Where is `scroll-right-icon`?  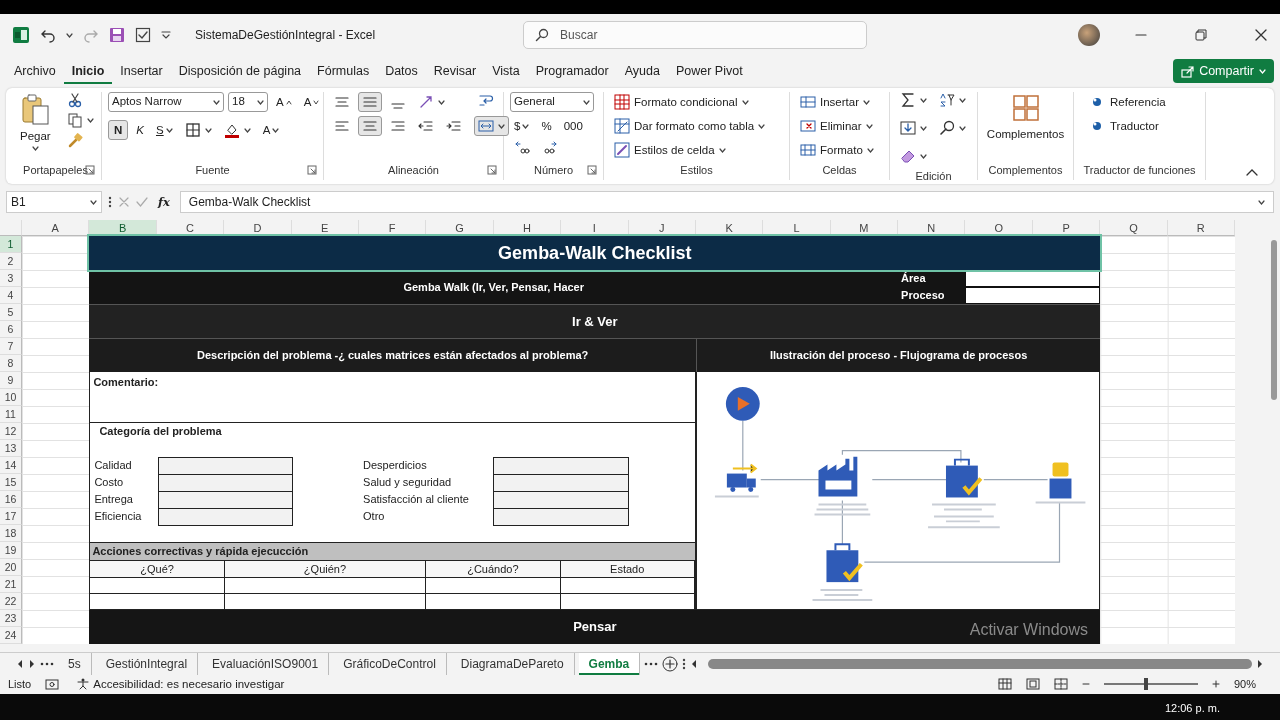 scroll-right-icon is located at coordinates (32, 663).